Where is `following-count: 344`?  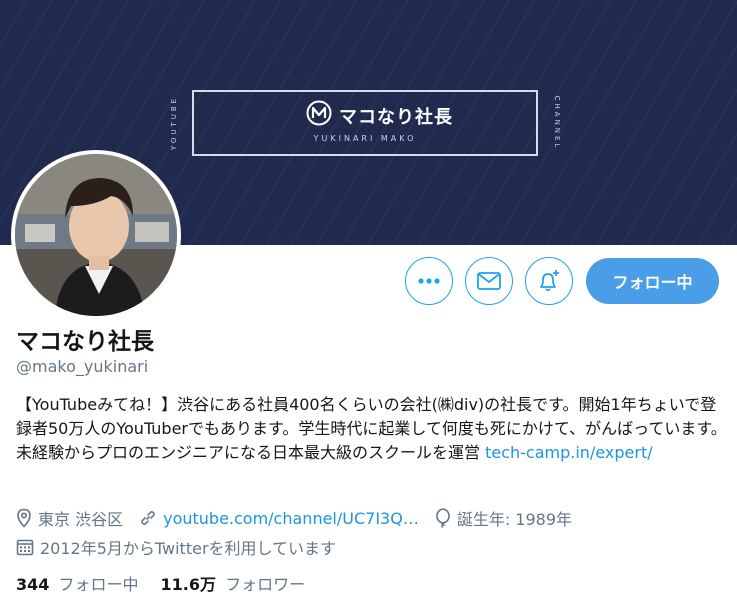
following-count: 344 is located at coordinates (33, 584).